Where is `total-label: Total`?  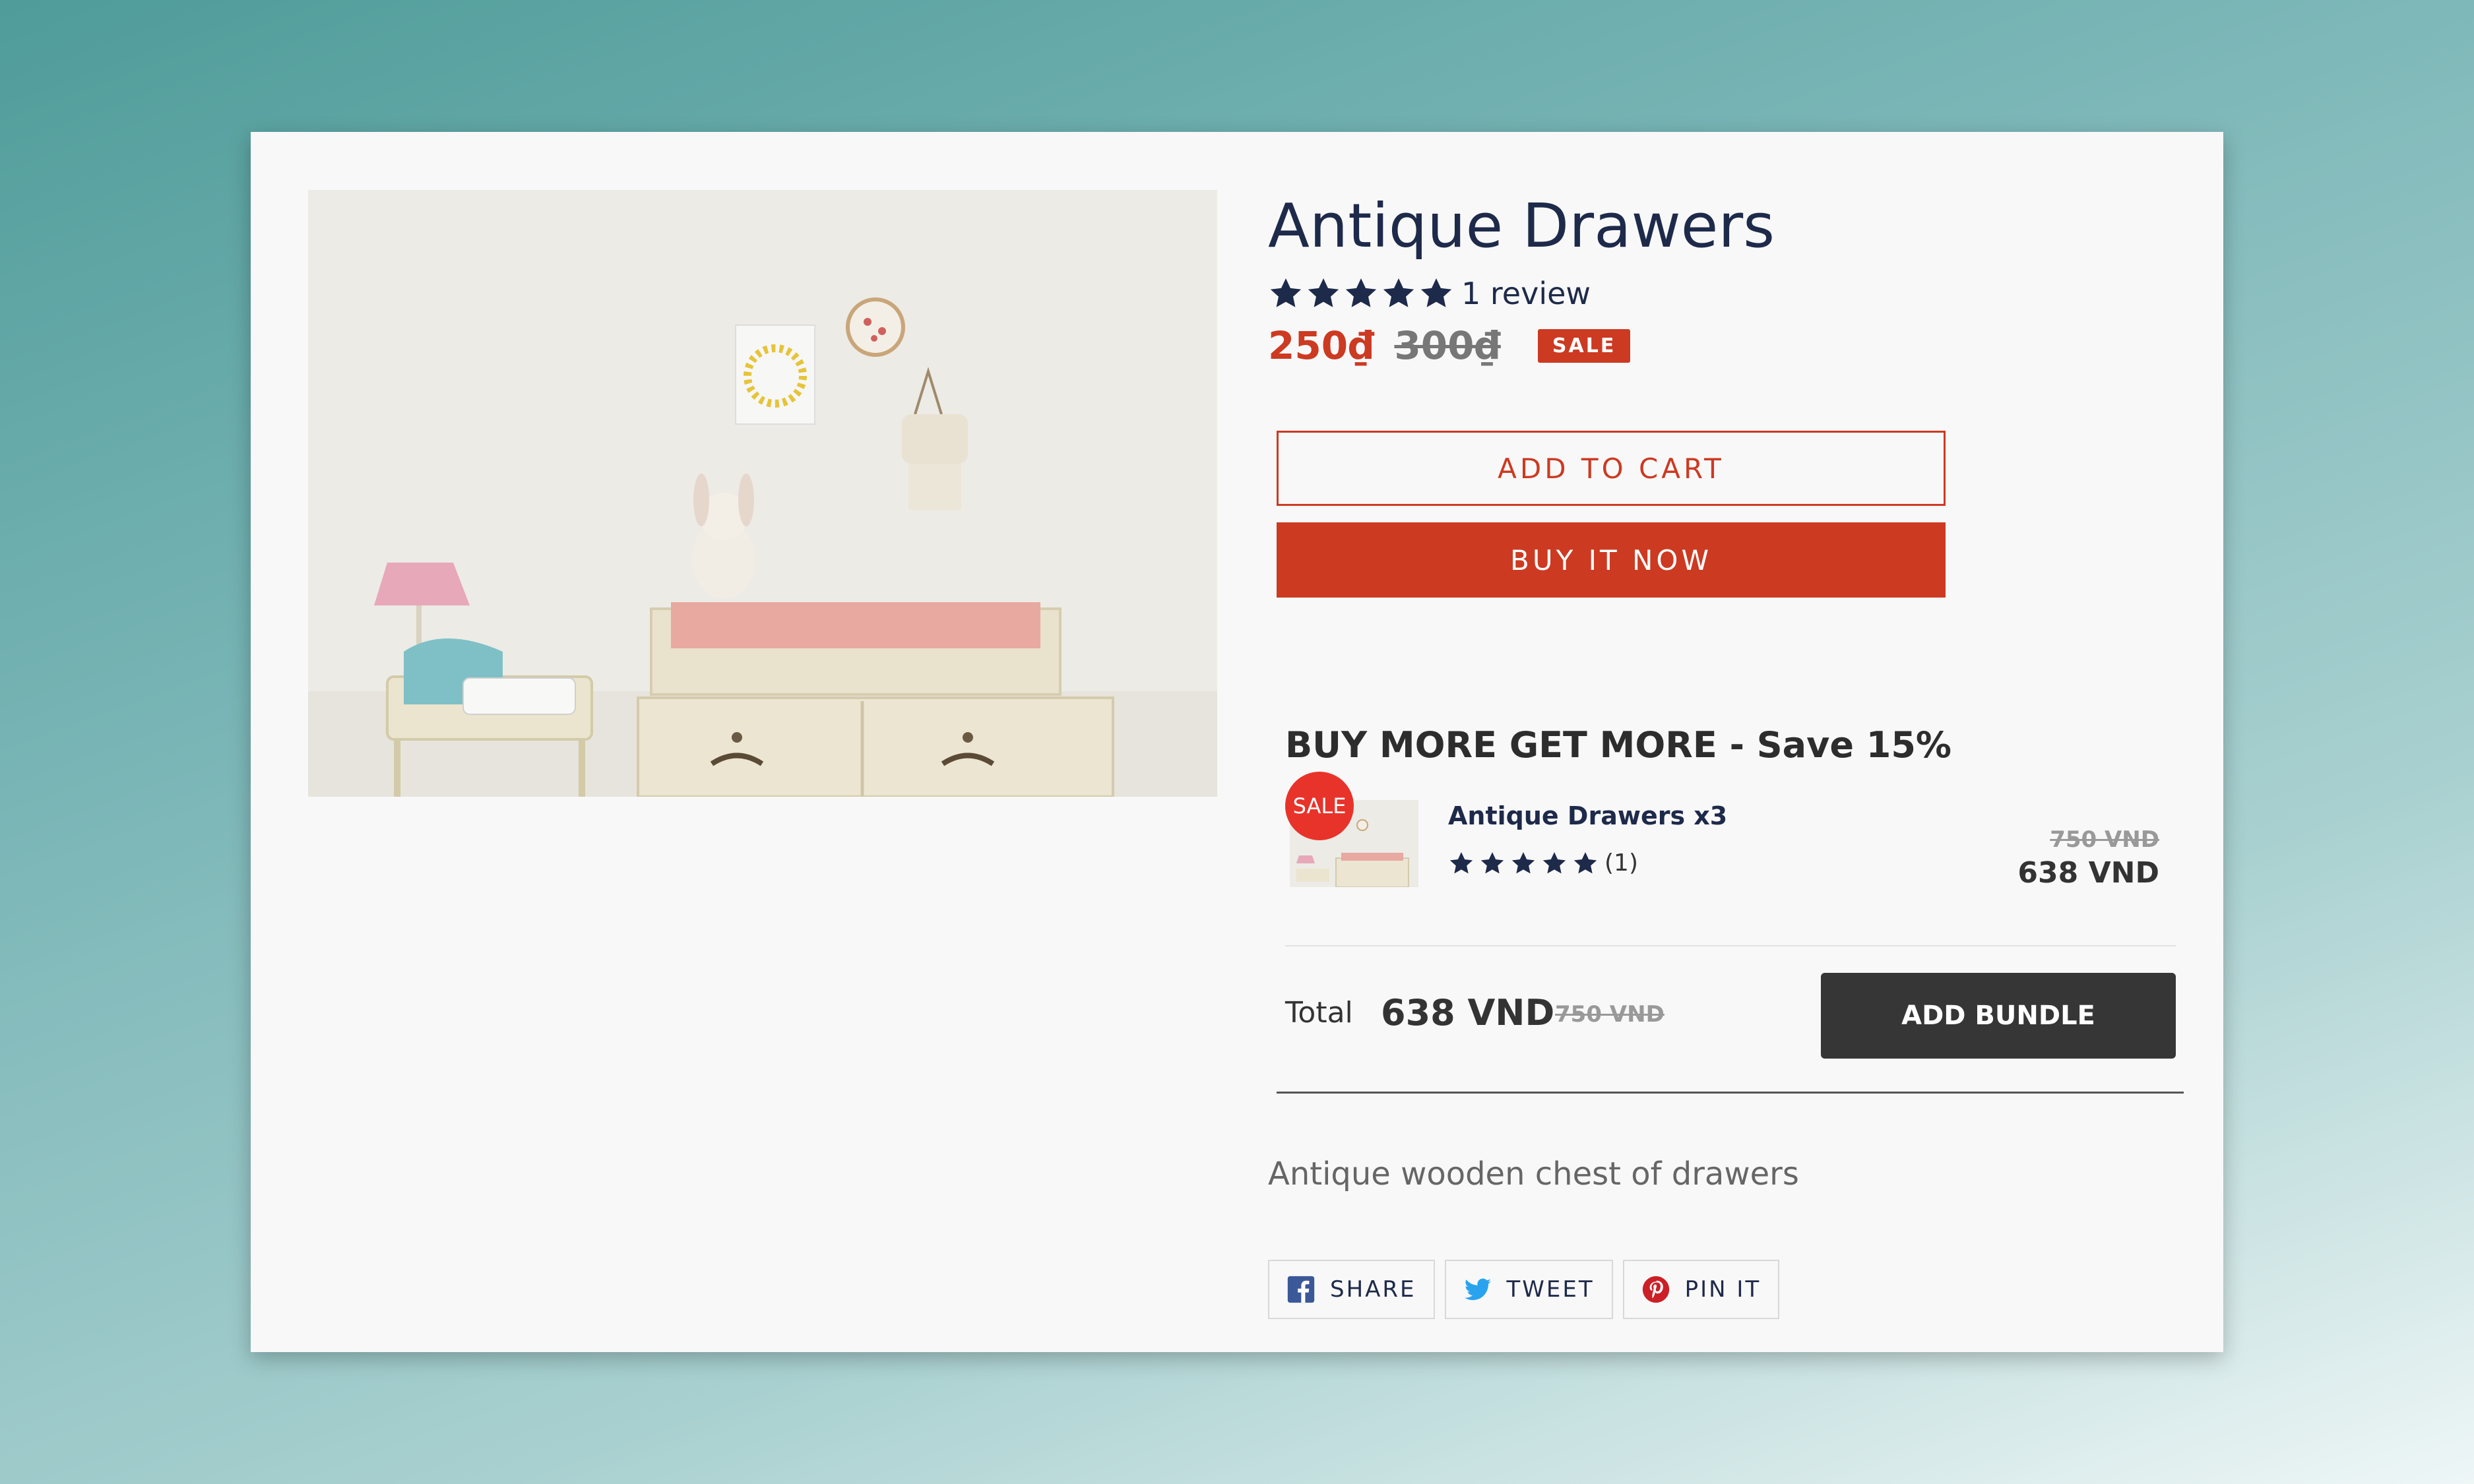
total-label: Total is located at coordinates (1319, 1013).